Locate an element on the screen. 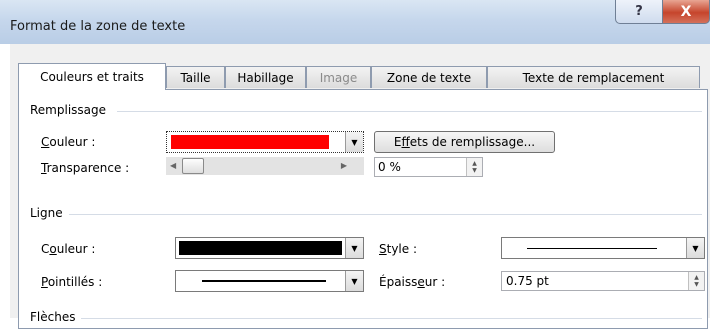 The image size is (710, 329). tab-label: Image is located at coordinates (338, 77).